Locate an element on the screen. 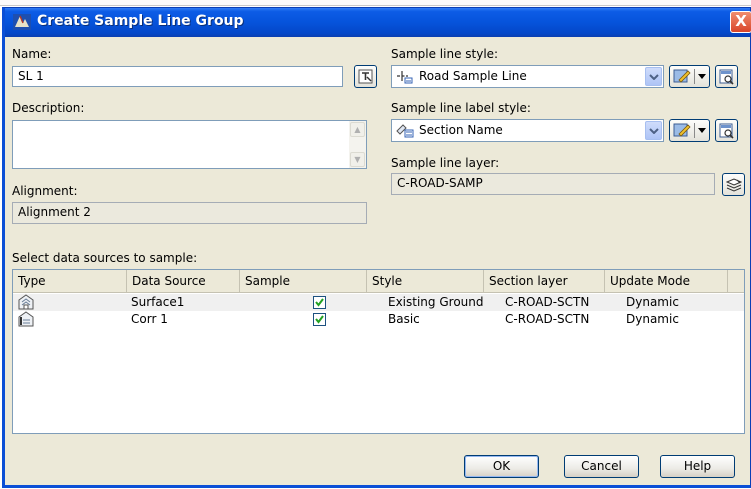 Image resolution: width=751 pixels, height=489 pixels. sample-line-label-style-label: Sample line label style: is located at coordinates (461, 108).